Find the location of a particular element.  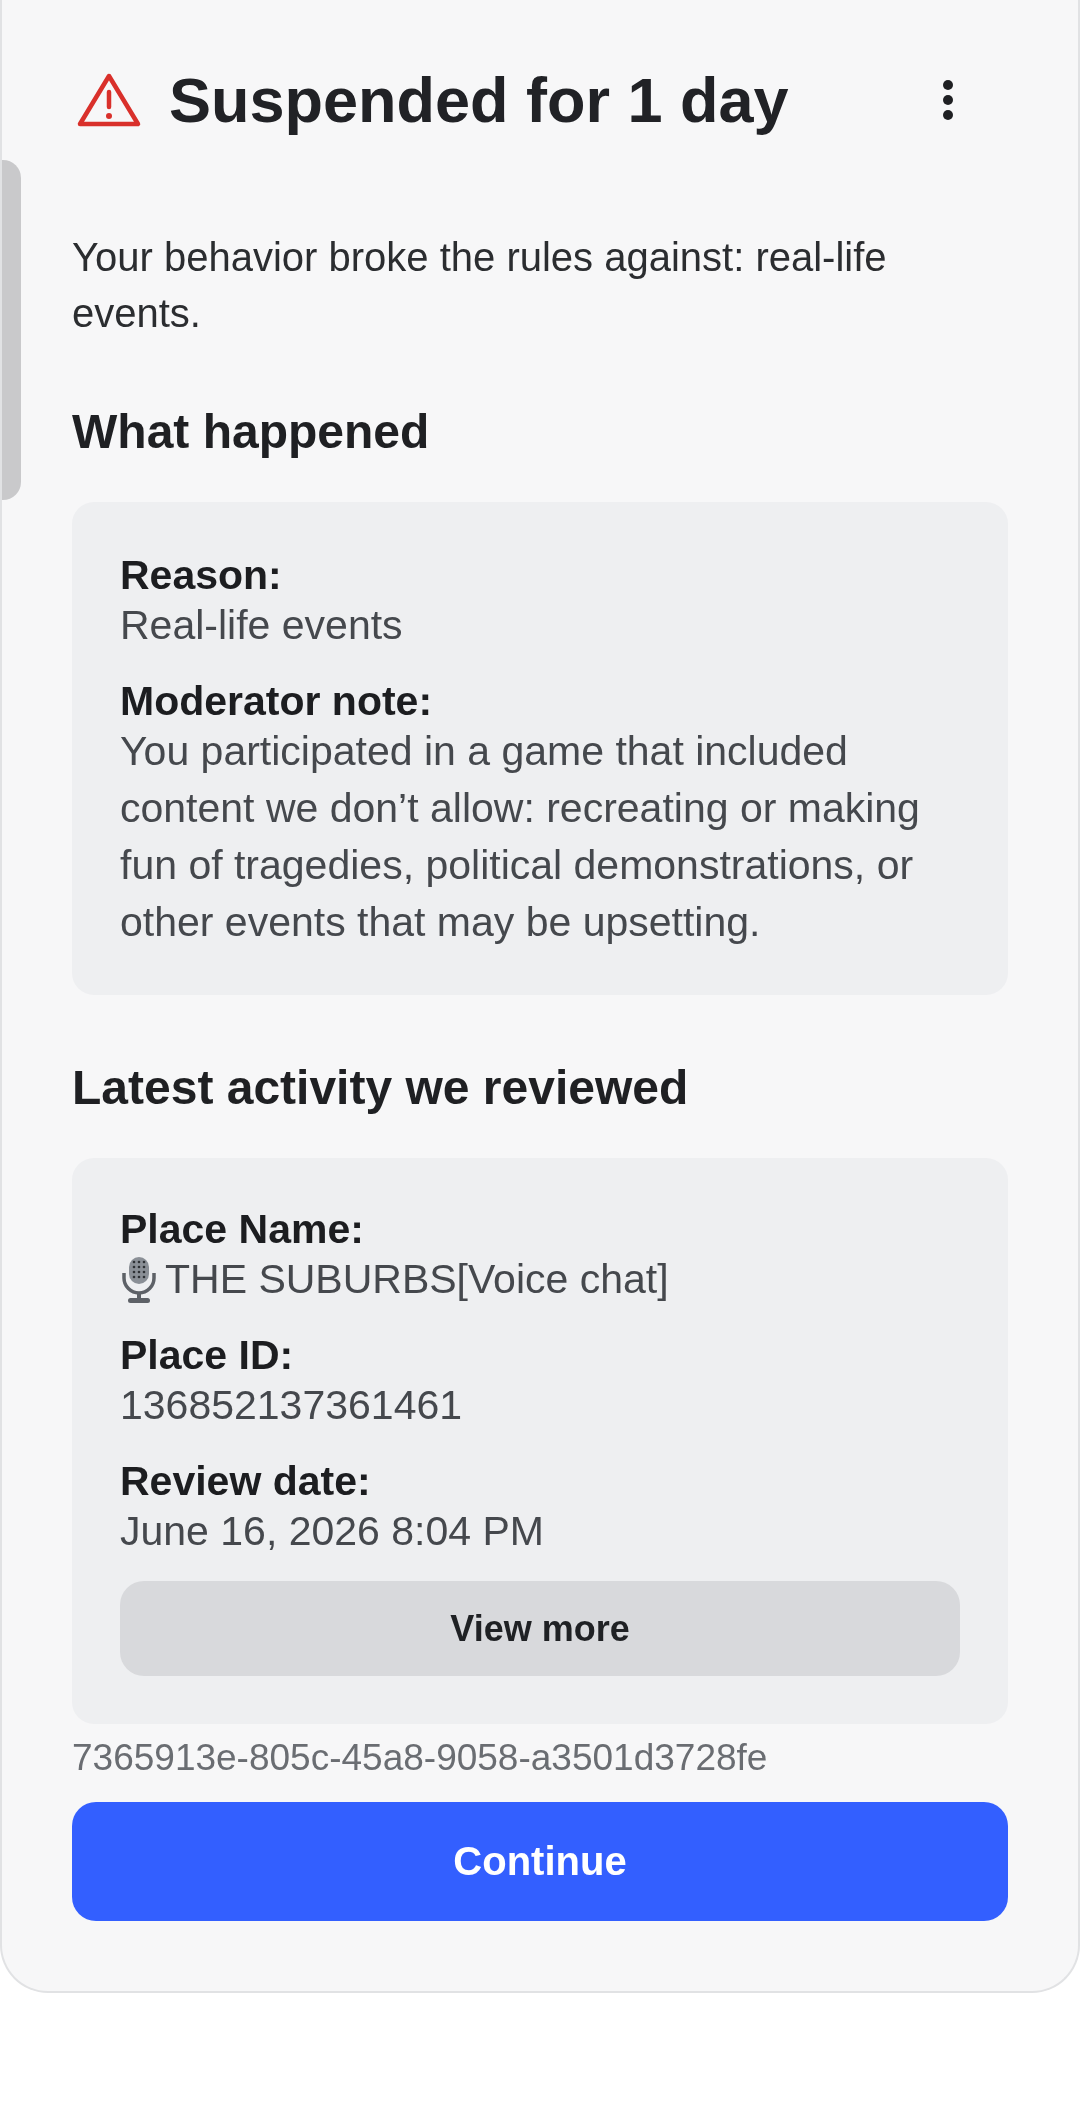

view-more-button: View more is located at coordinates (540, 1628).